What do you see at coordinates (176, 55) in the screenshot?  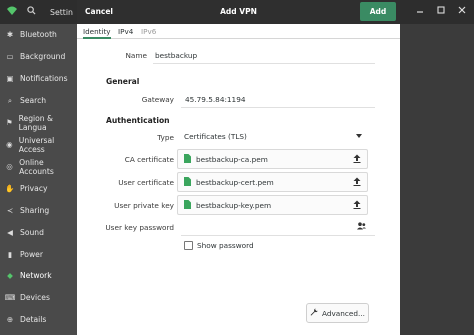 I see `name-field: bestbackup` at bounding box center [176, 55].